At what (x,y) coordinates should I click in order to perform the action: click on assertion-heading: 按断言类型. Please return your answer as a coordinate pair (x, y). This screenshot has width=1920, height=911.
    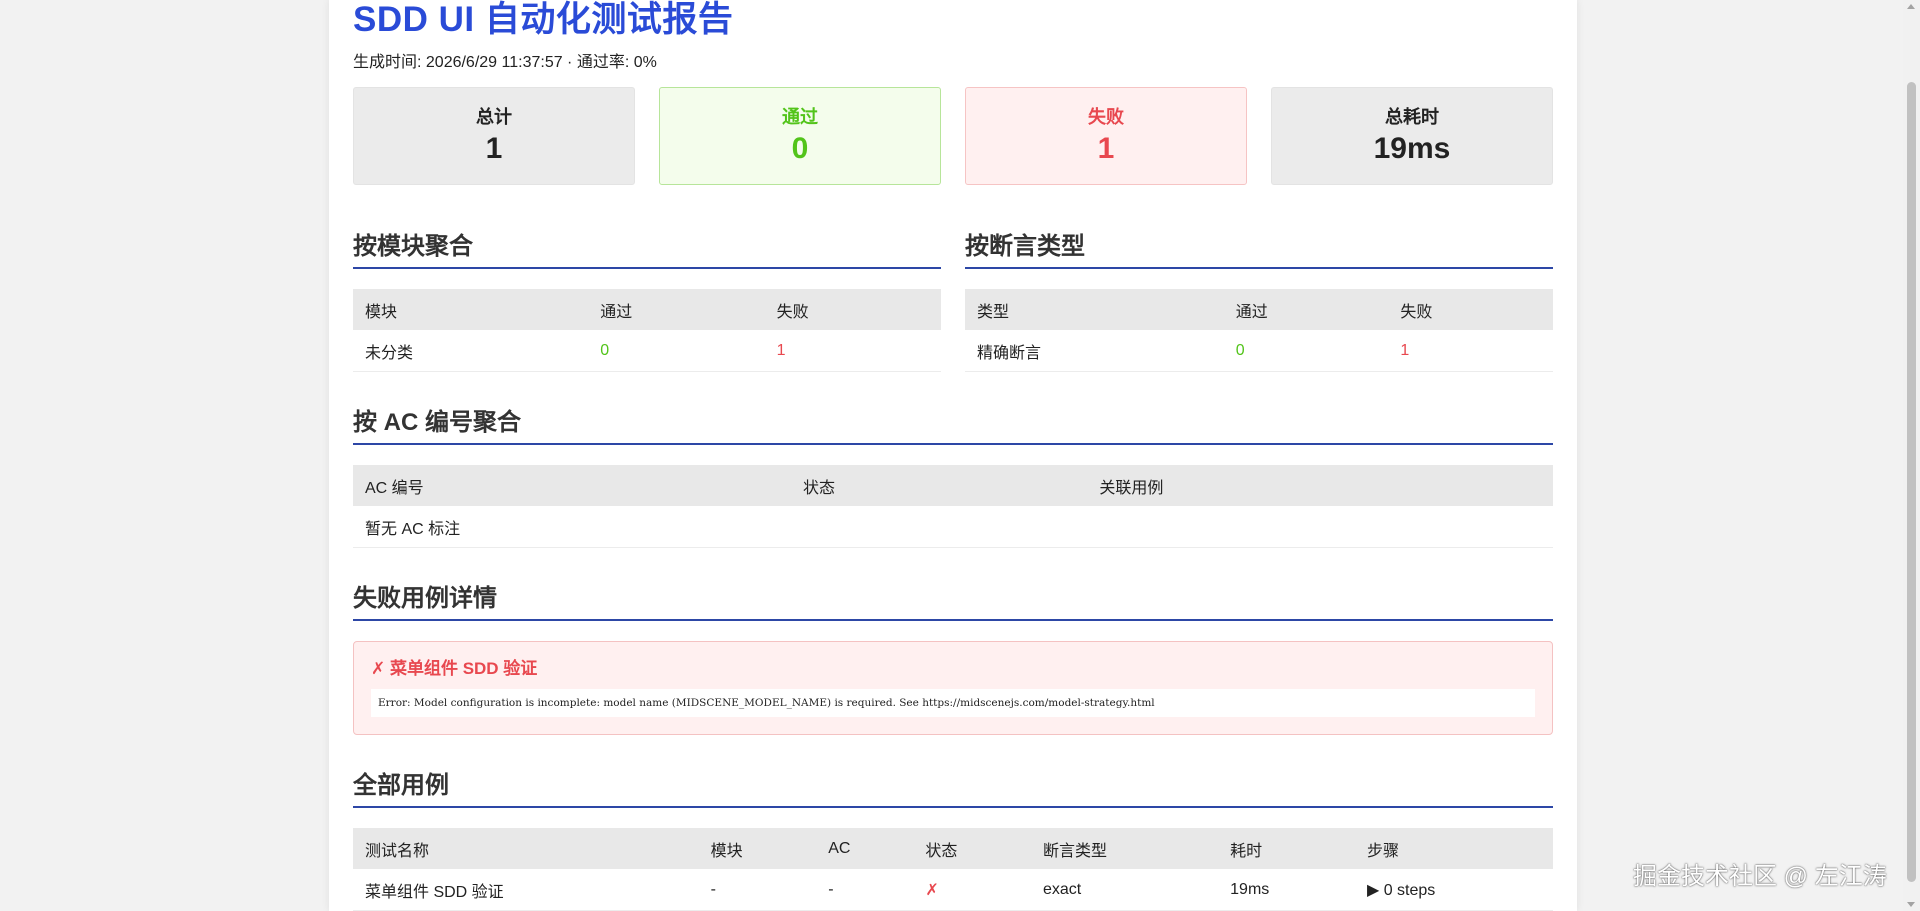
    Looking at the image, I should click on (1259, 249).